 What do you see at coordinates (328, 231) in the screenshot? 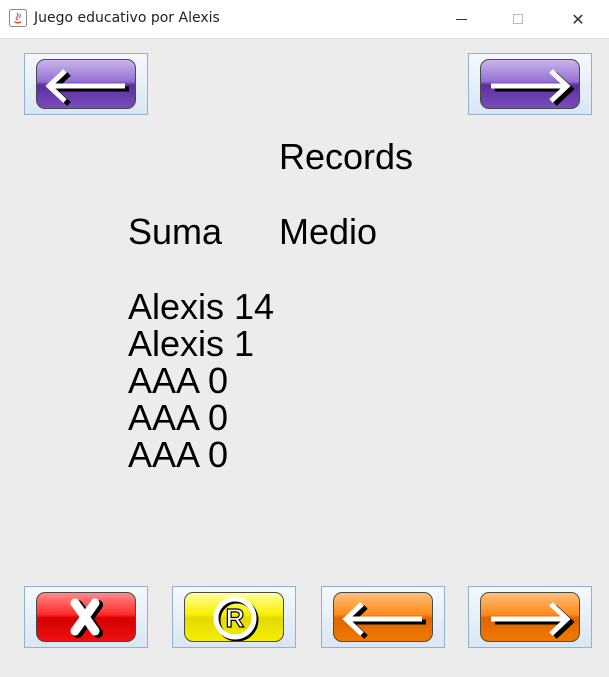
I see `level-label: Medio` at bounding box center [328, 231].